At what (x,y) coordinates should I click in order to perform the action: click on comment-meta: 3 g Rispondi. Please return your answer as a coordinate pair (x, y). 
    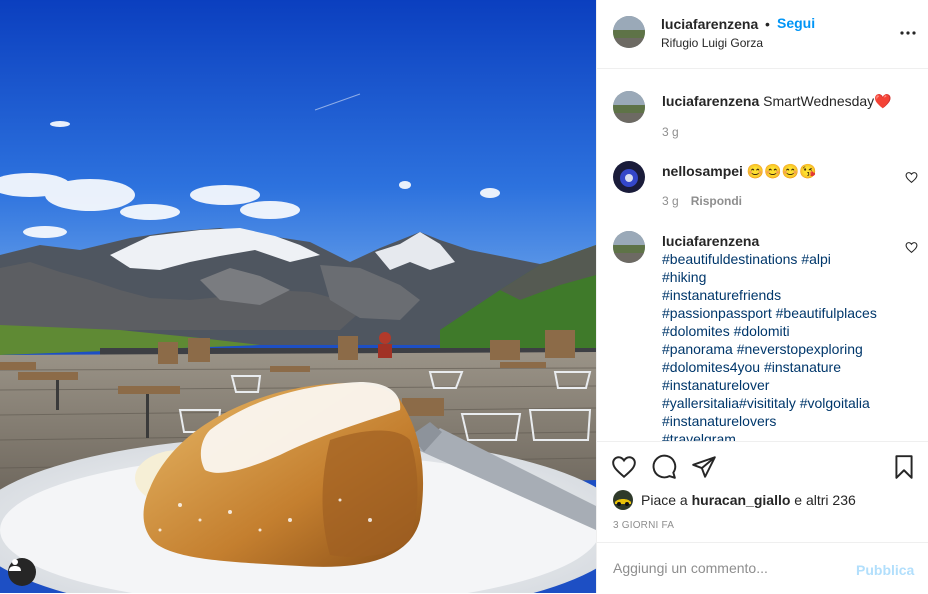
    Looking at the image, I should click on (702, 201).